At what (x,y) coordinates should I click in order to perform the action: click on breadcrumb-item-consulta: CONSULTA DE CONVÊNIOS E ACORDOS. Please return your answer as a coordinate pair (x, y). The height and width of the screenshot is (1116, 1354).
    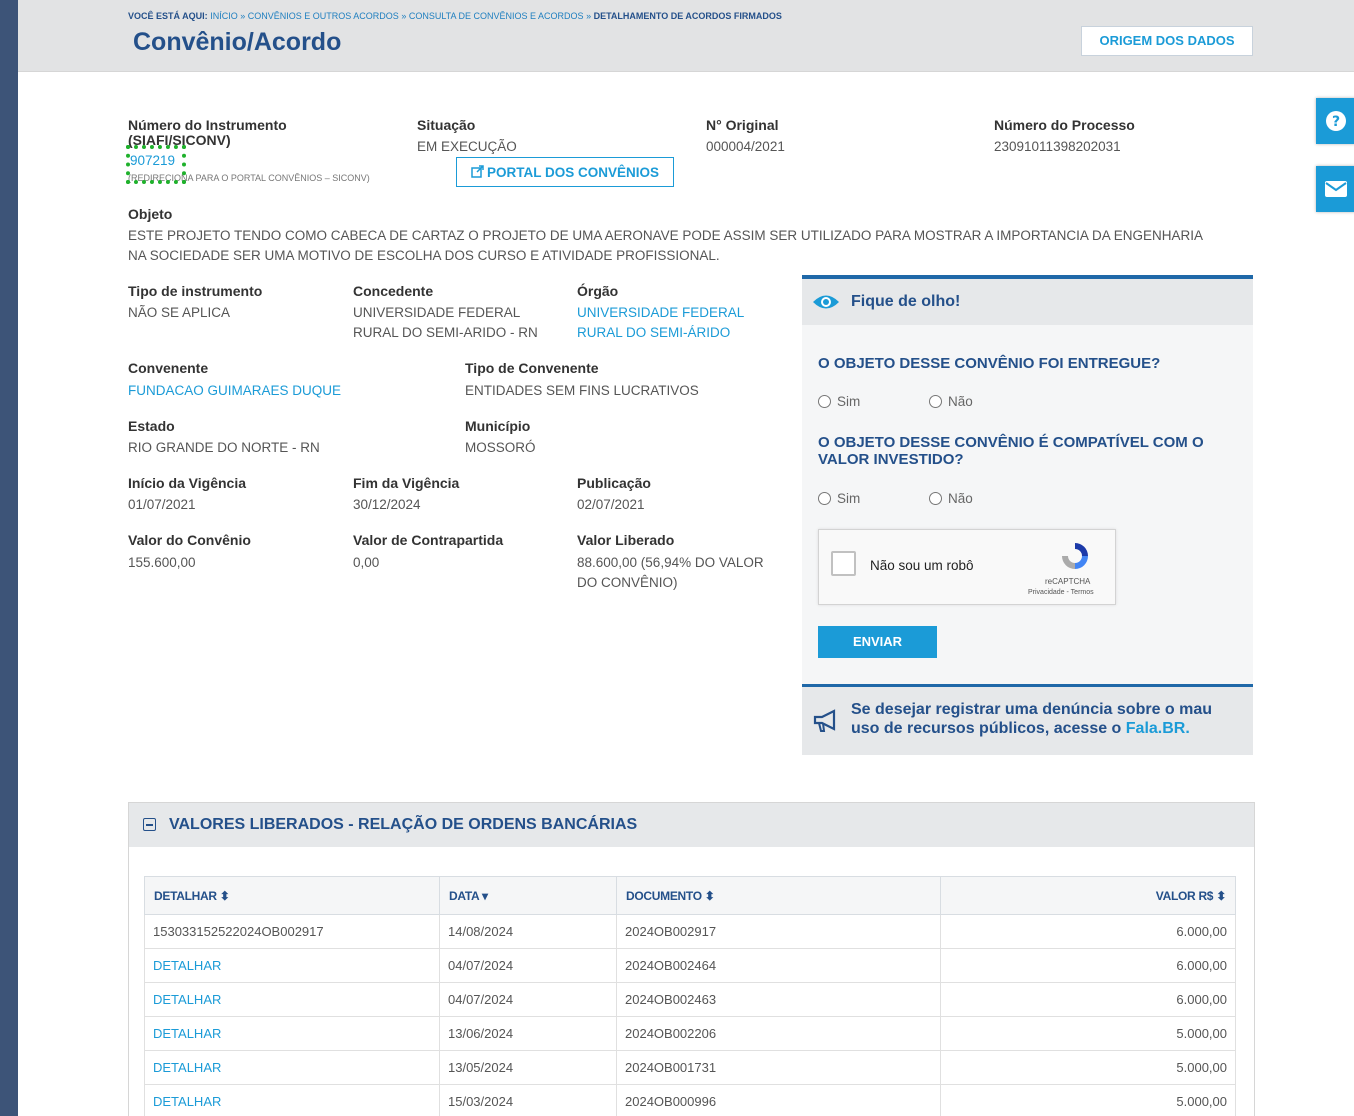
    Looking at the image, I should click on (496, 16).